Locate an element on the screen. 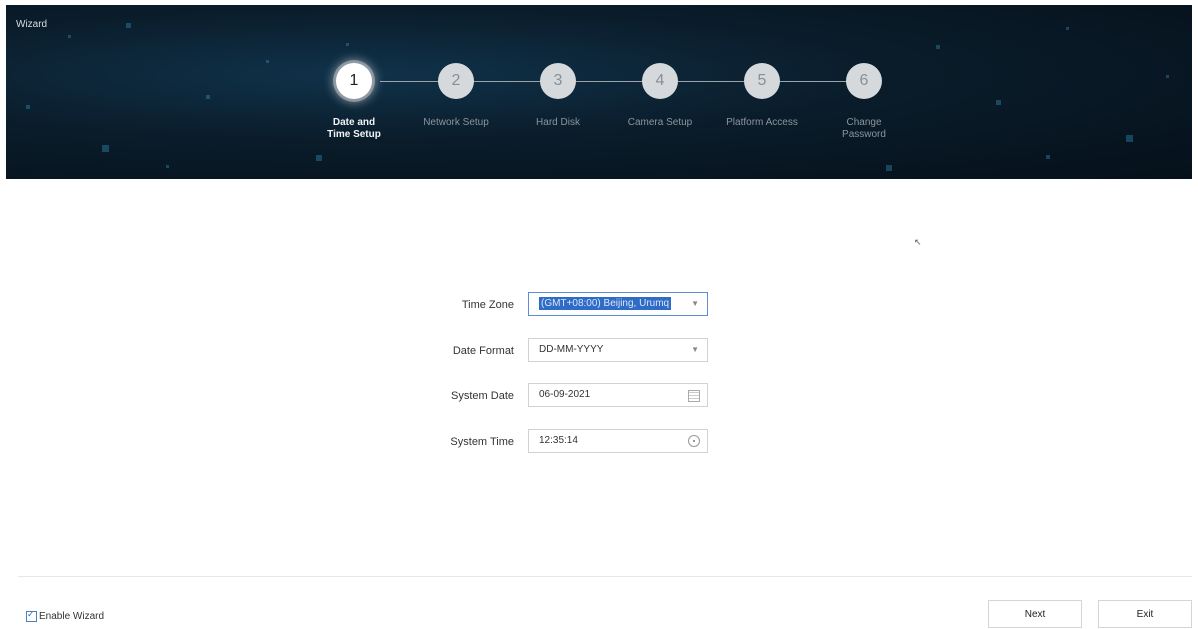 The width and height of the screenshot is (1198, 629). enable-wizard-checkbox is located at coordinates (31, 615).